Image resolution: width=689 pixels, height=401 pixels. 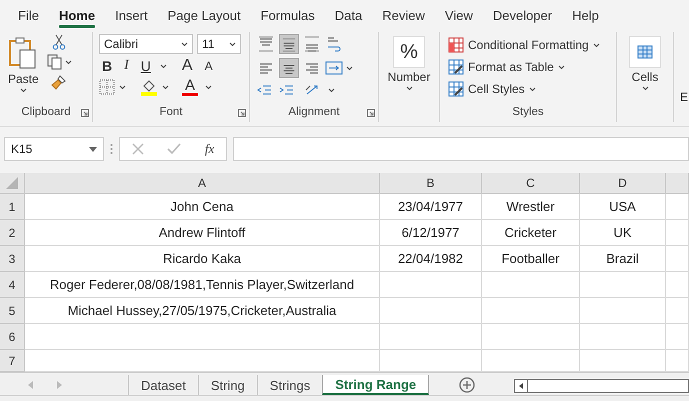 I want to click on column-header: D, so click(x=623, y=183).